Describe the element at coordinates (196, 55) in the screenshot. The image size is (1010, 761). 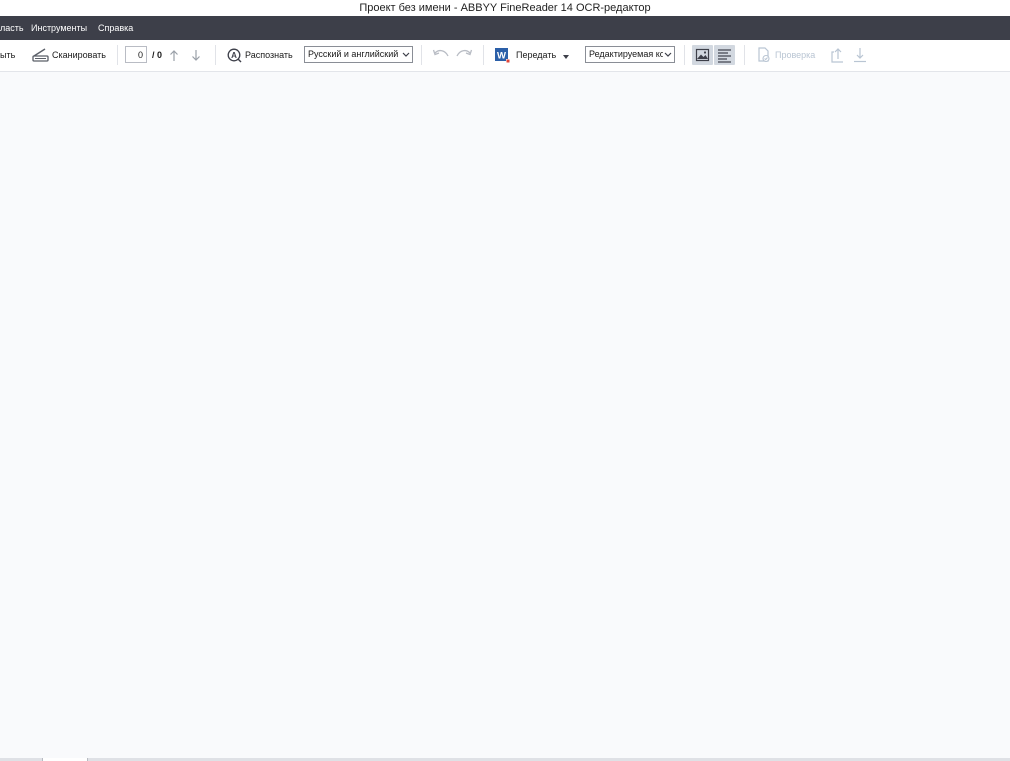
I see `arrow-down-icon` at that location.